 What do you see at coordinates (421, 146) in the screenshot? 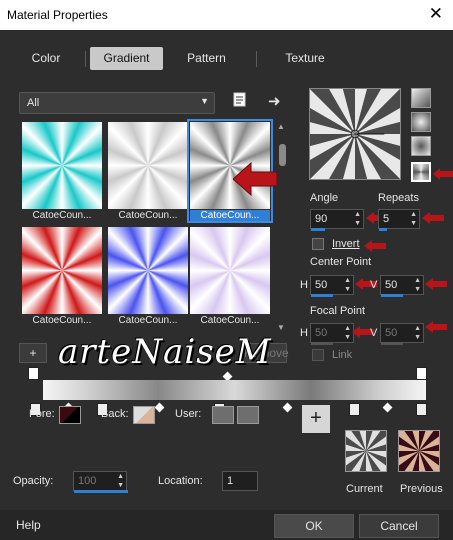
I see `radial-style-button` at bounding box center [421, 146].